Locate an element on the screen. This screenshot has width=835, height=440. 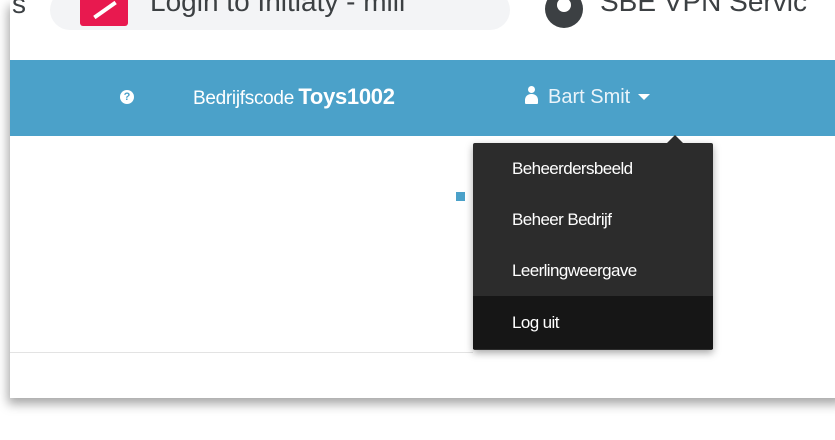
chevron-down-icon is located at coordinates (644, 97).